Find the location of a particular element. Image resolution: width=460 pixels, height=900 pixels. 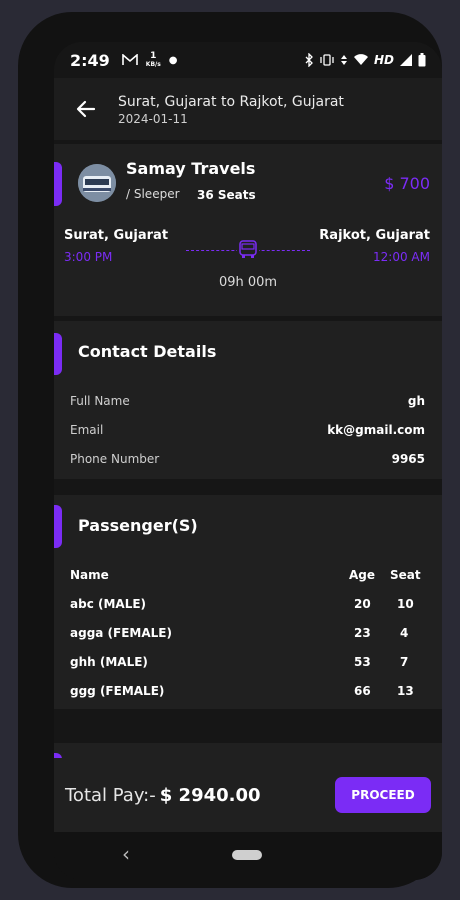

col-header-seat: Seat is located at coordinates (405, 575).